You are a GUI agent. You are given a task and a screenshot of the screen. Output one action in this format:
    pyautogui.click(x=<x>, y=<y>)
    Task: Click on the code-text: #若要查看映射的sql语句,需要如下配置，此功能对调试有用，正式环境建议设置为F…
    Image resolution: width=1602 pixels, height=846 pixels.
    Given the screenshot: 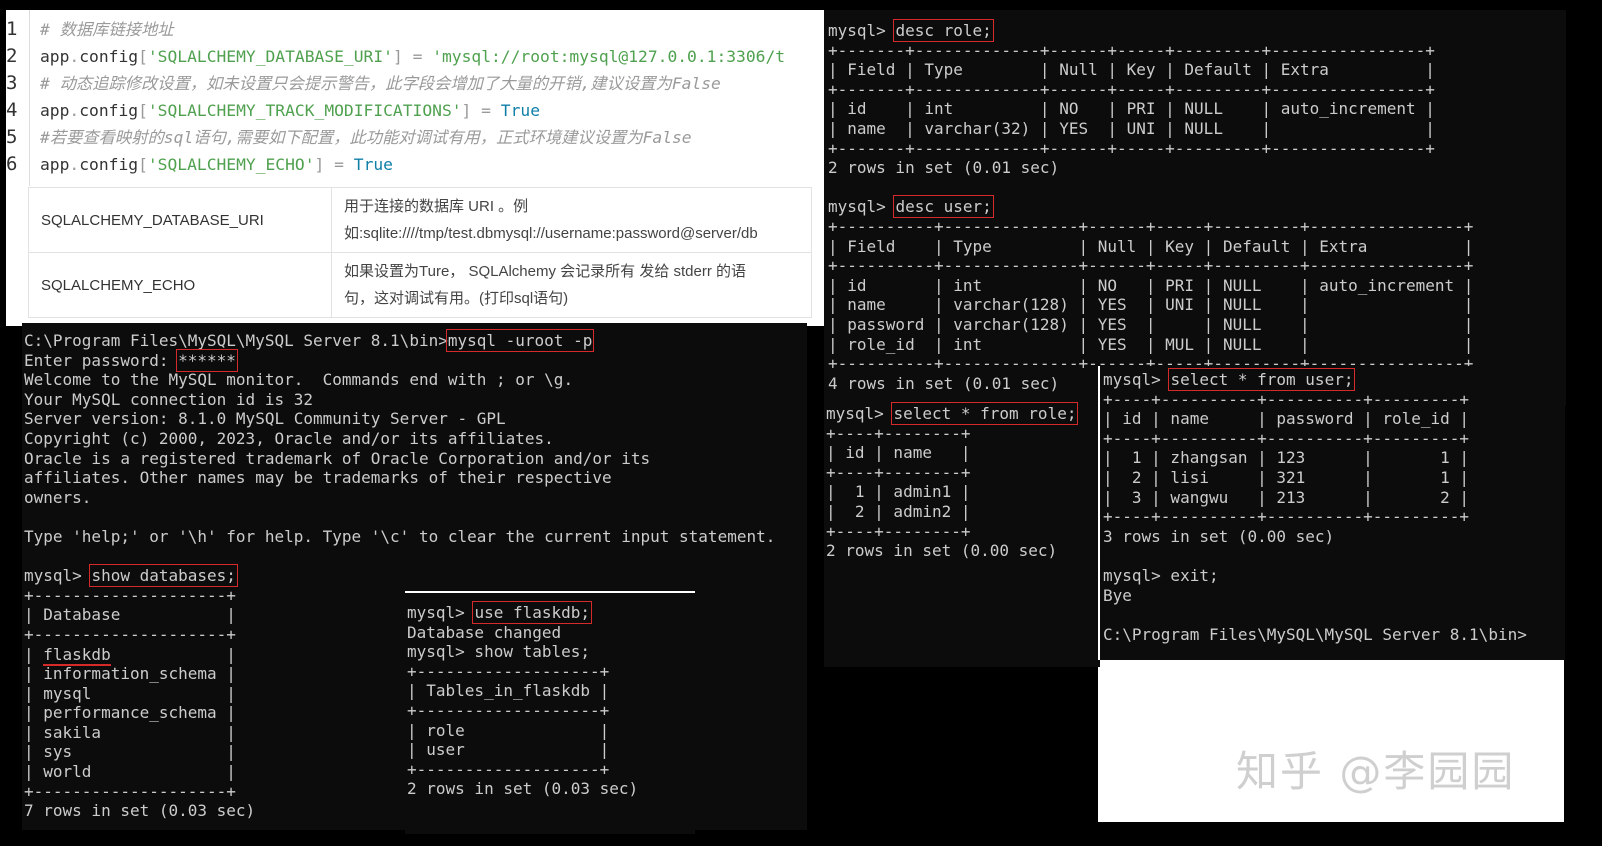 What is the action you would take?
    pyautogui.click(x=361, y=137)
    